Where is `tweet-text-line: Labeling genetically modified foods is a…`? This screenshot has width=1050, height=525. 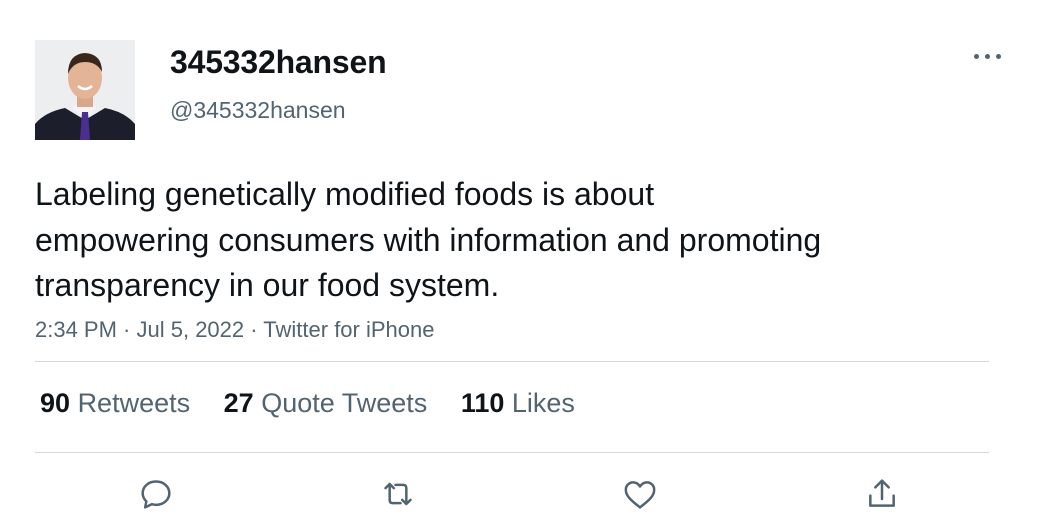 tweet-text-line: Labeling genetically modified foods is a… is located at coordinates (345, 194).